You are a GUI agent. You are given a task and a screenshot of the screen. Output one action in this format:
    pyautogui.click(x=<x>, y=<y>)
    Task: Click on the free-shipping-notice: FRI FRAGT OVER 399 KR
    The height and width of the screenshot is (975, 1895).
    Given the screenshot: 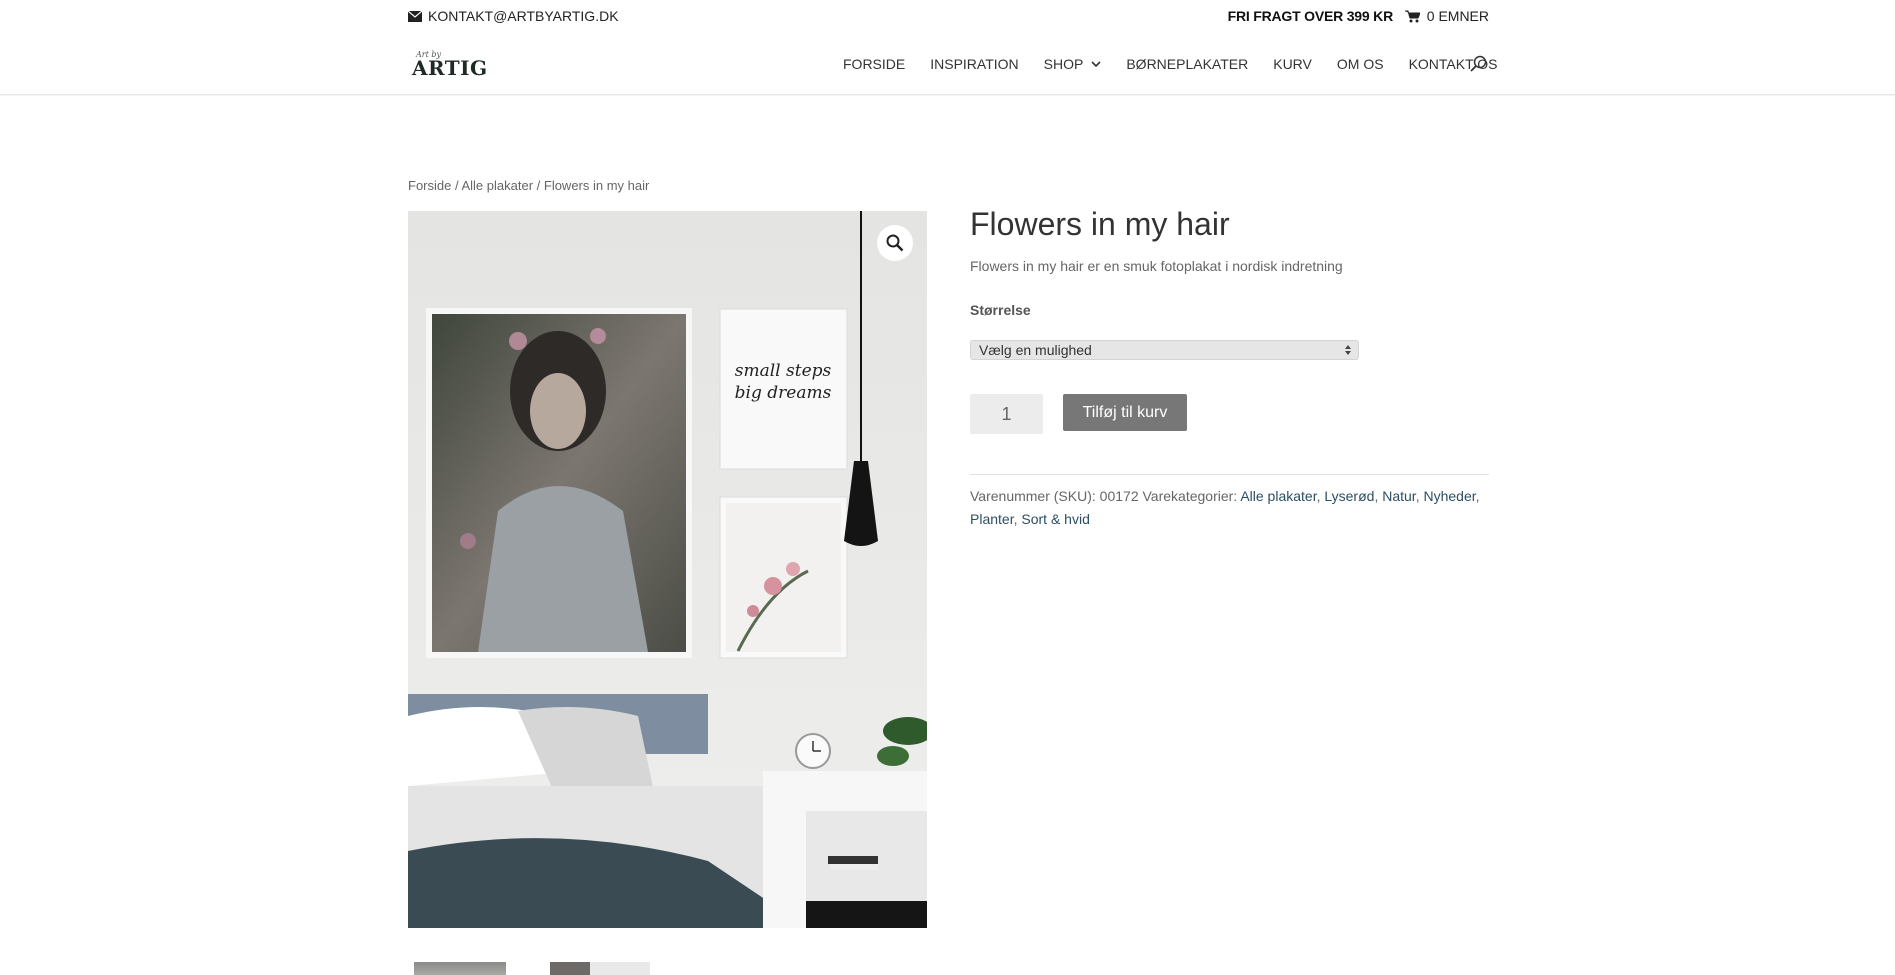 What is the action you would take?
    pyautogui.click(x=1310, y=16)
    